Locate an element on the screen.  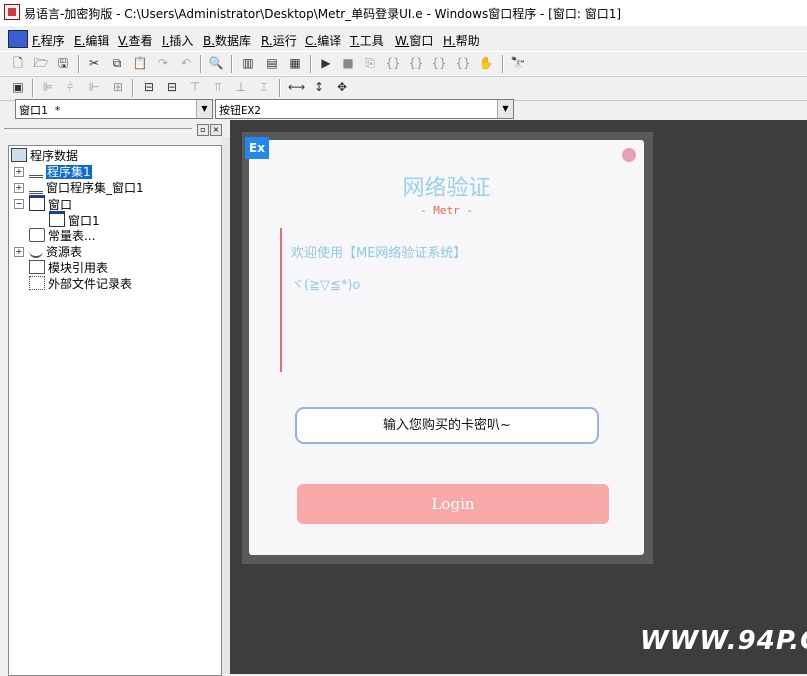
window-combo-value: 窗口1 * is located at coordinates (40, 110).